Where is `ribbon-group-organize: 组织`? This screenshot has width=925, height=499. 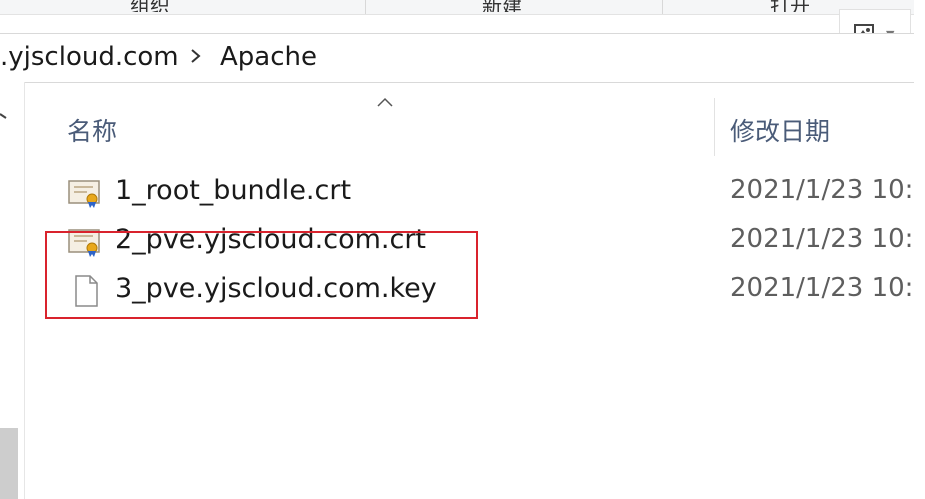 ribbon-group-organize: 组织 is located at coordinates (150, 6).